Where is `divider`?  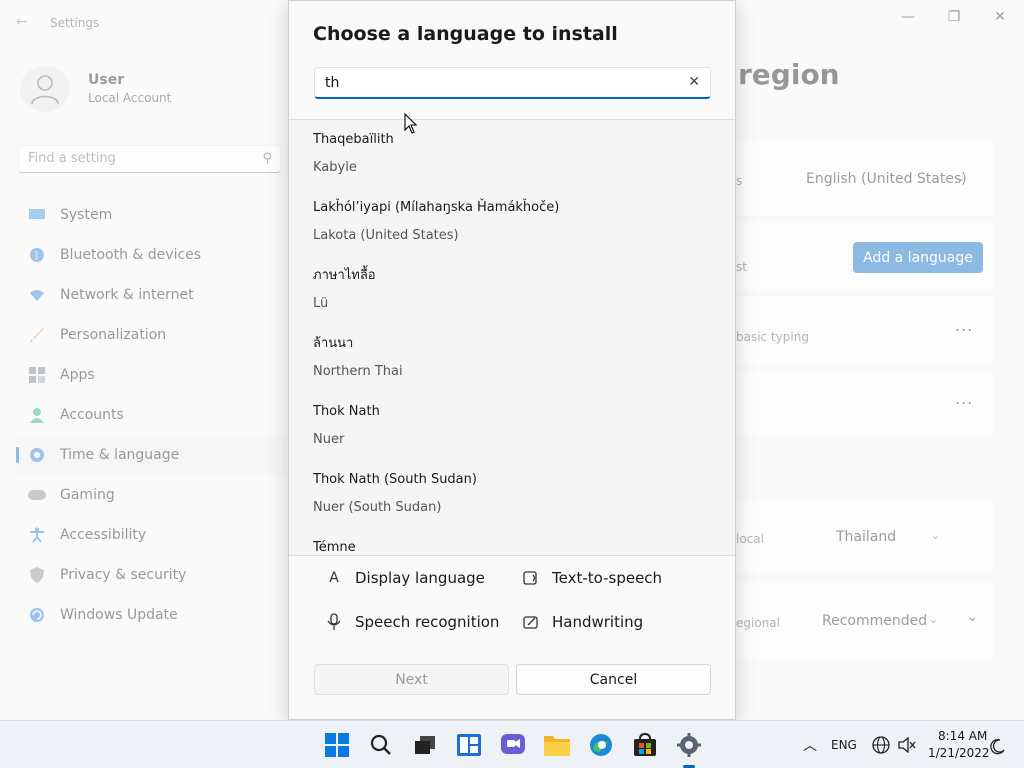 divider is located at coordinates (512, 555).